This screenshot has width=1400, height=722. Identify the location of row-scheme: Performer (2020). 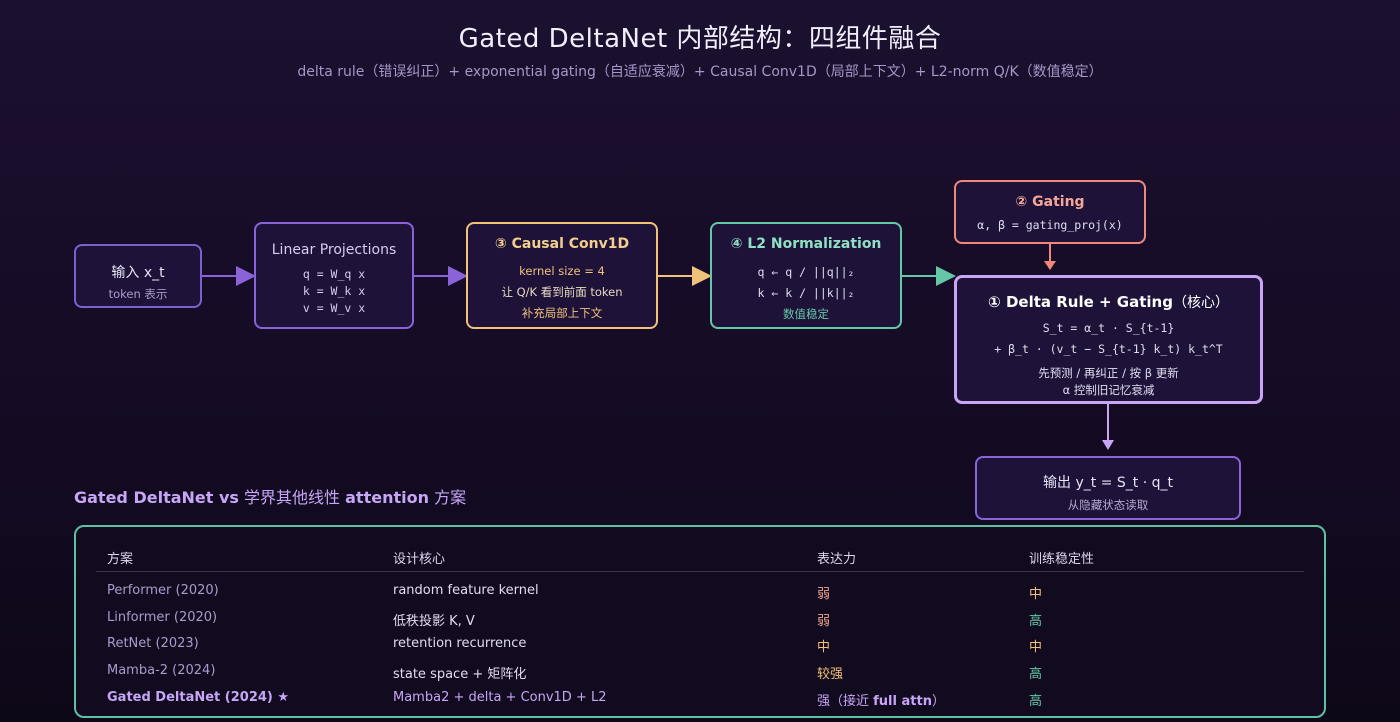
(163, 590).